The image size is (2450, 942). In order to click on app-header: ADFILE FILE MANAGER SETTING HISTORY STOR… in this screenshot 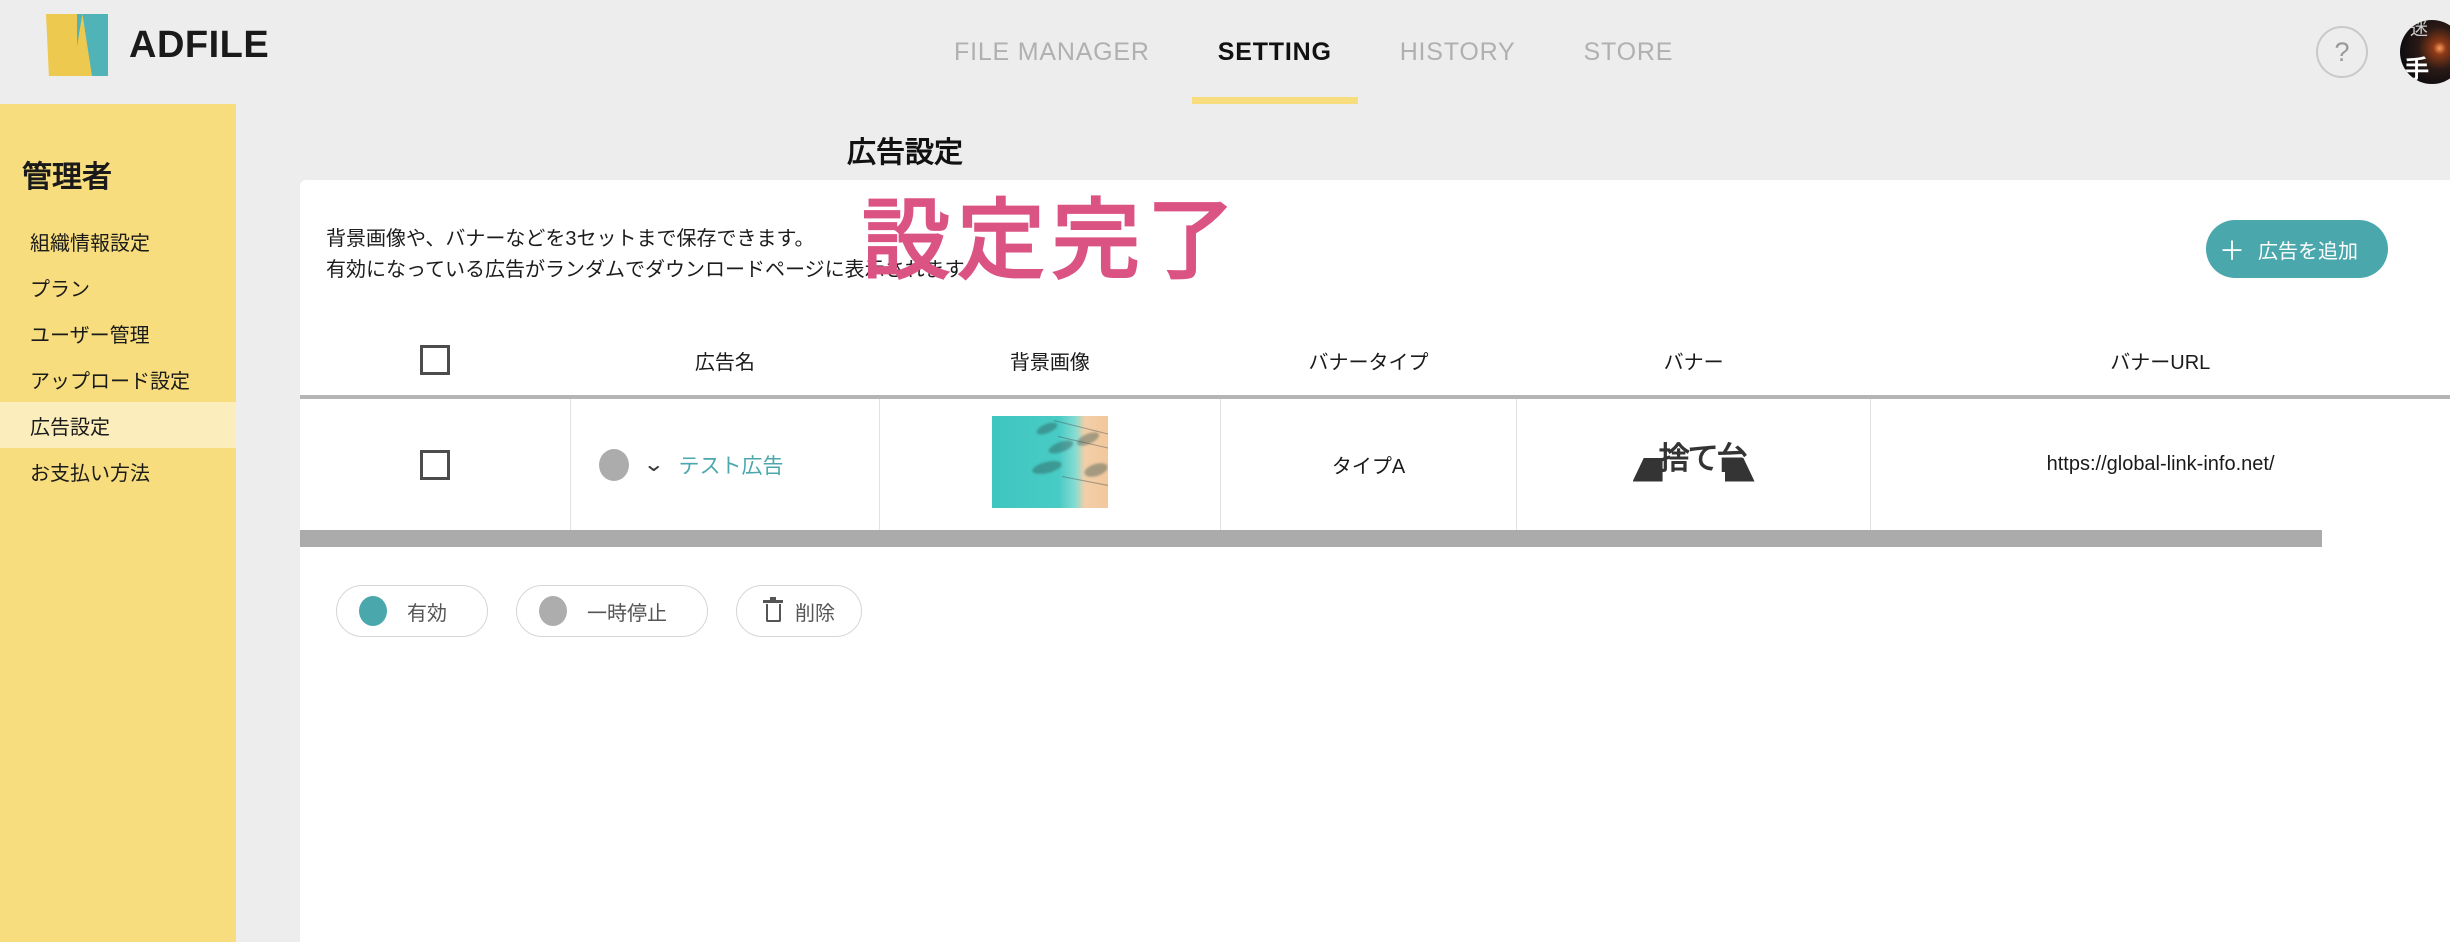, I will do `click(1225, 52)`.